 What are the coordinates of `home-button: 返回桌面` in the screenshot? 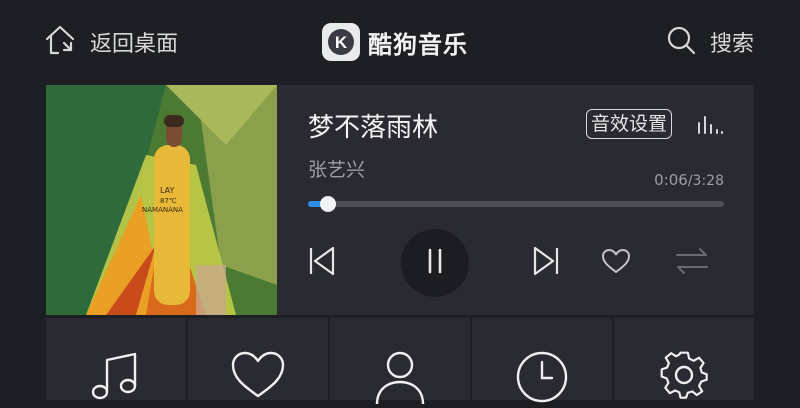 It's located at (111, 42).